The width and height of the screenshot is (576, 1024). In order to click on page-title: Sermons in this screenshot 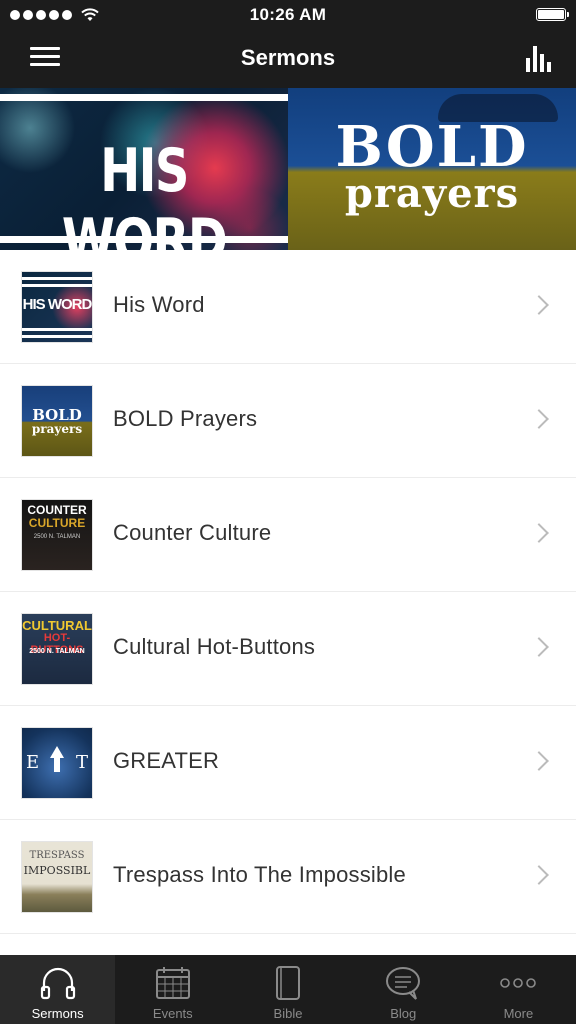, I will do `click(288, 57)`.